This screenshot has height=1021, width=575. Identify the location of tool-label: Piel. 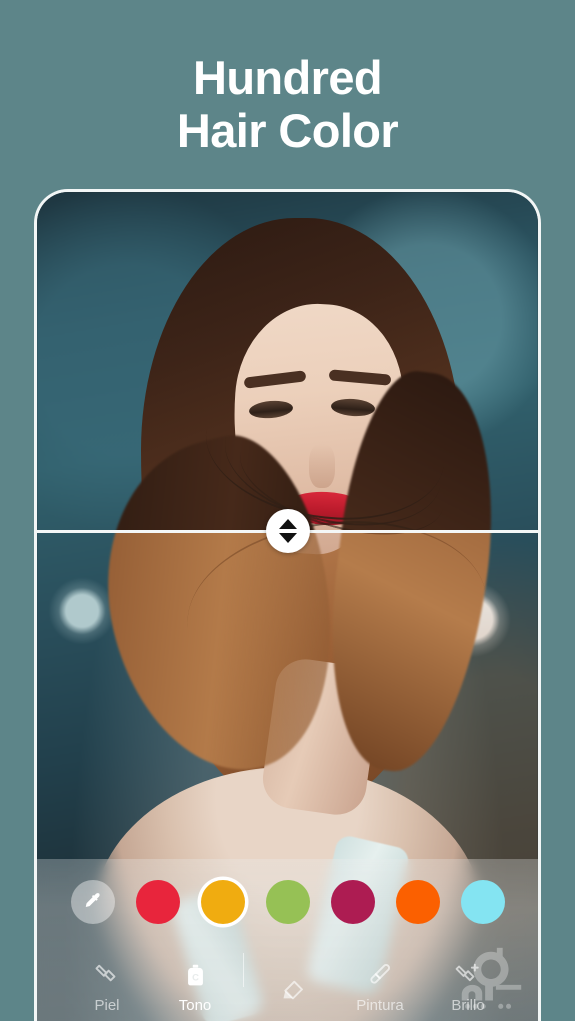
(107, 1005).